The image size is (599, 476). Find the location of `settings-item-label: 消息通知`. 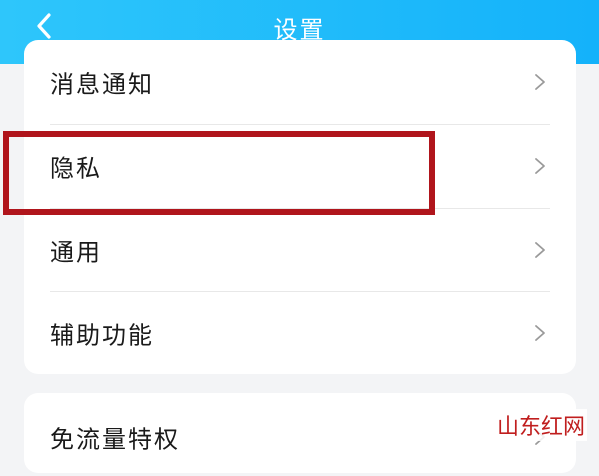

settings-item-label: 消息通知 is located at coordinates (102, 84).